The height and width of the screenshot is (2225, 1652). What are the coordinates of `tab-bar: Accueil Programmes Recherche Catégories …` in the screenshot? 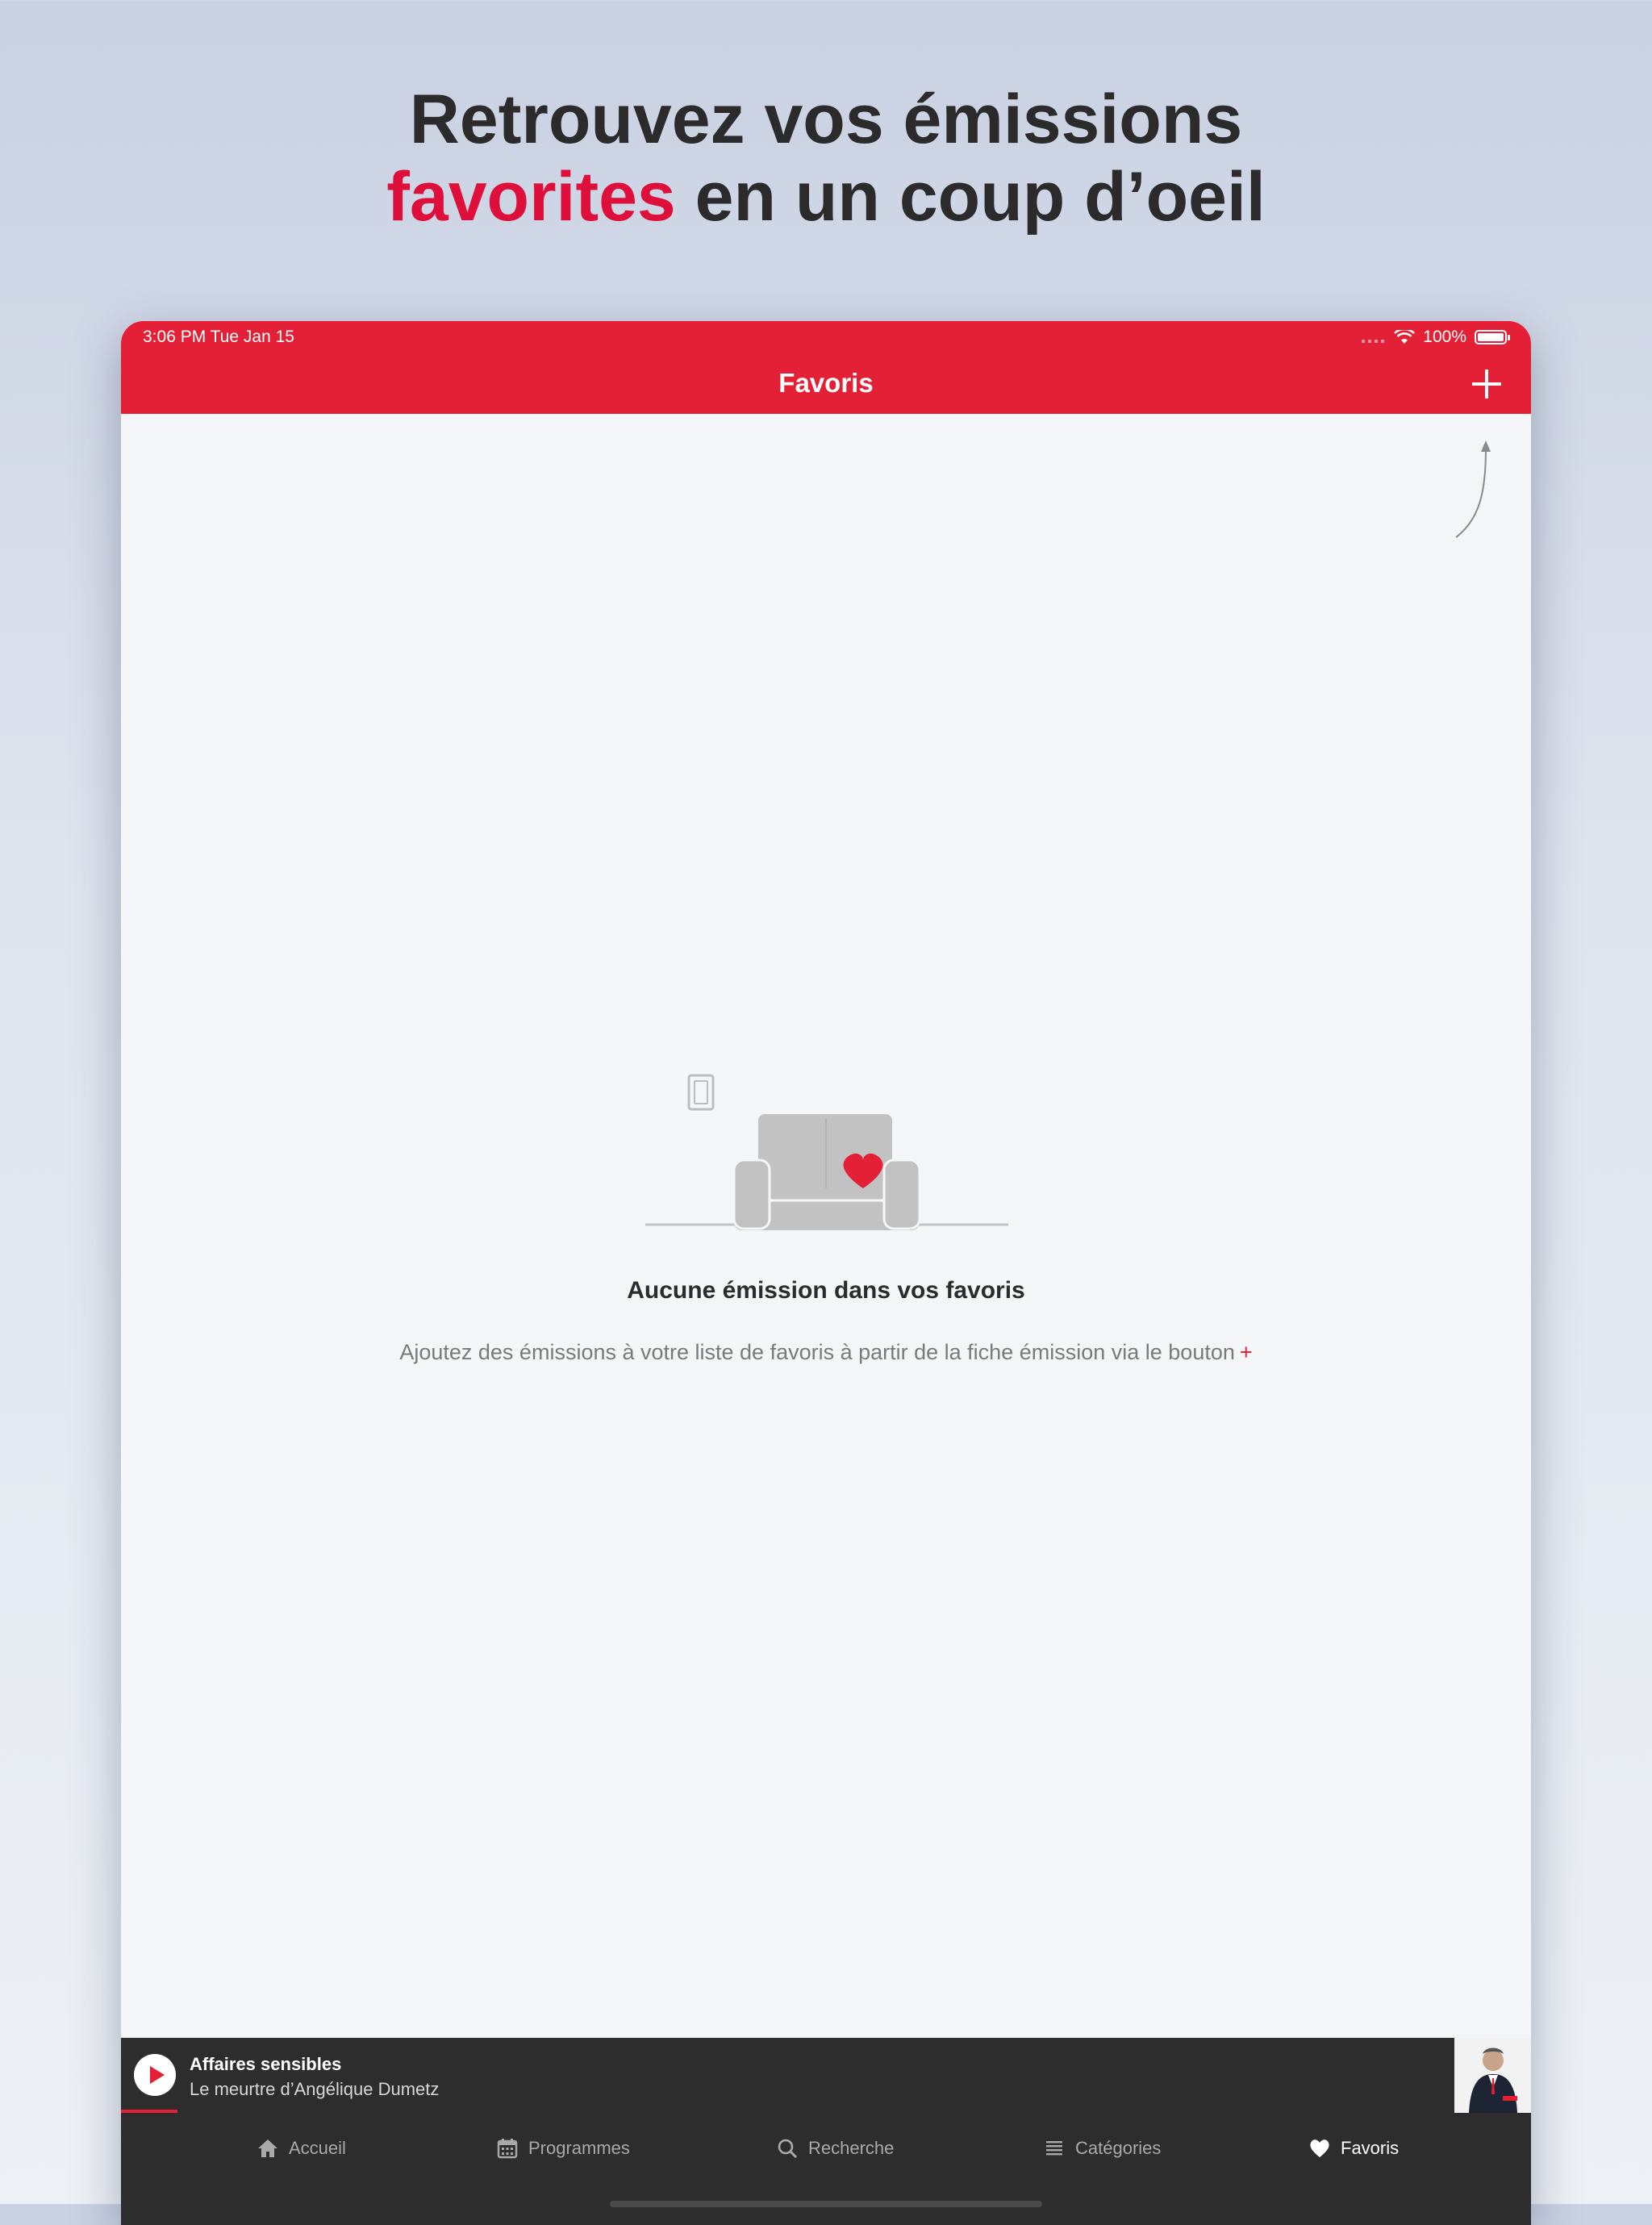 It's located at (826, 2169).